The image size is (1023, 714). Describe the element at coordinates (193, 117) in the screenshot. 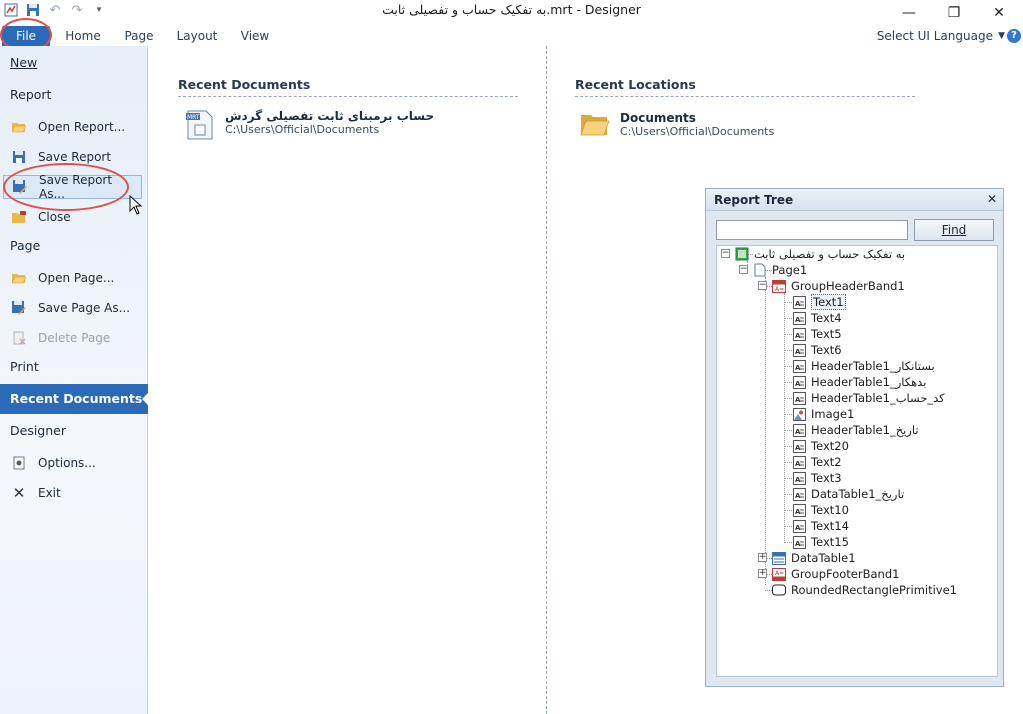

I see `svg-text: MRT` at that location.